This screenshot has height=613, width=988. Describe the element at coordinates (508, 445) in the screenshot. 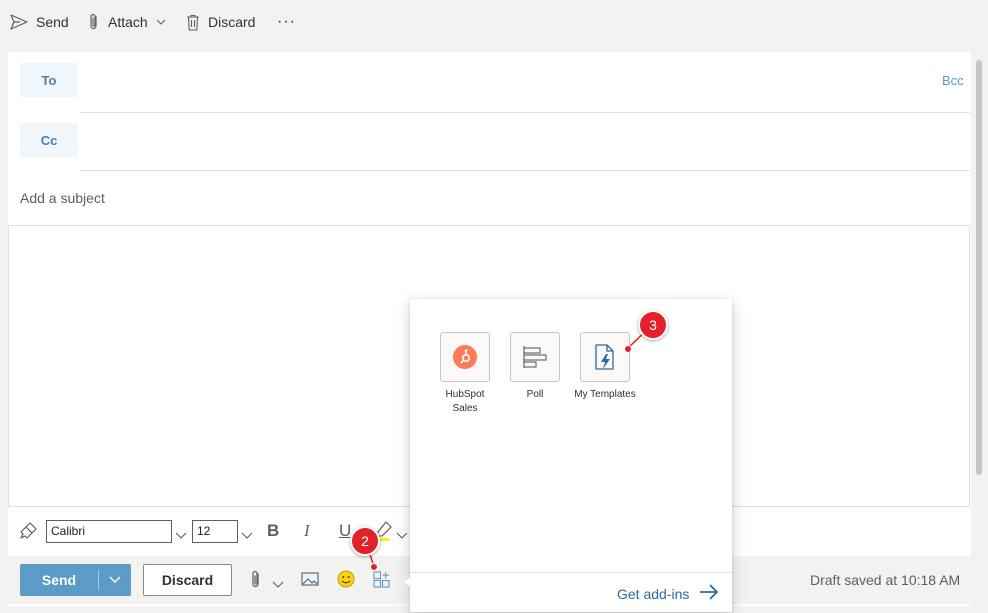

I see `annotation-lines` at that location.